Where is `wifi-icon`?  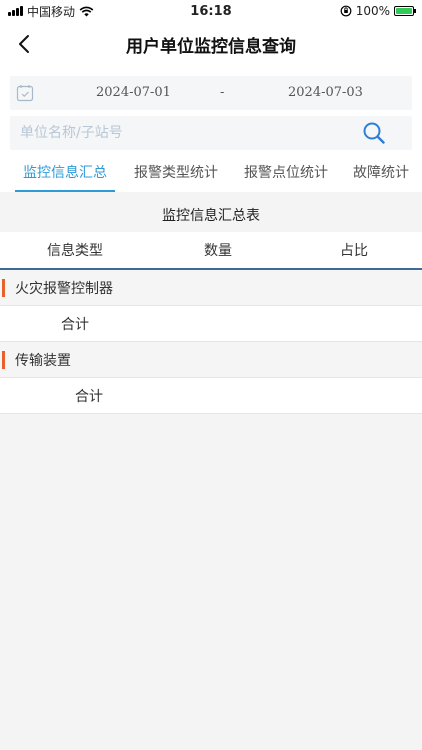 wifi-icon is located at coordinates (86, 11).